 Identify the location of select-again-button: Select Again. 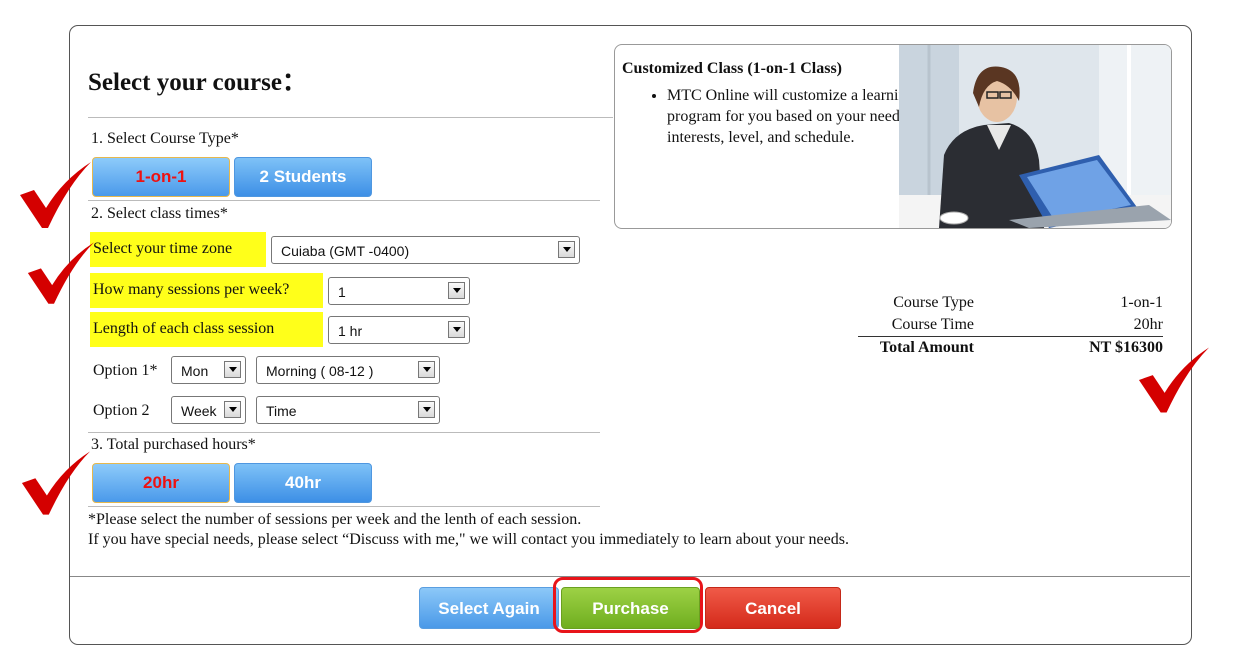
(489, 608).